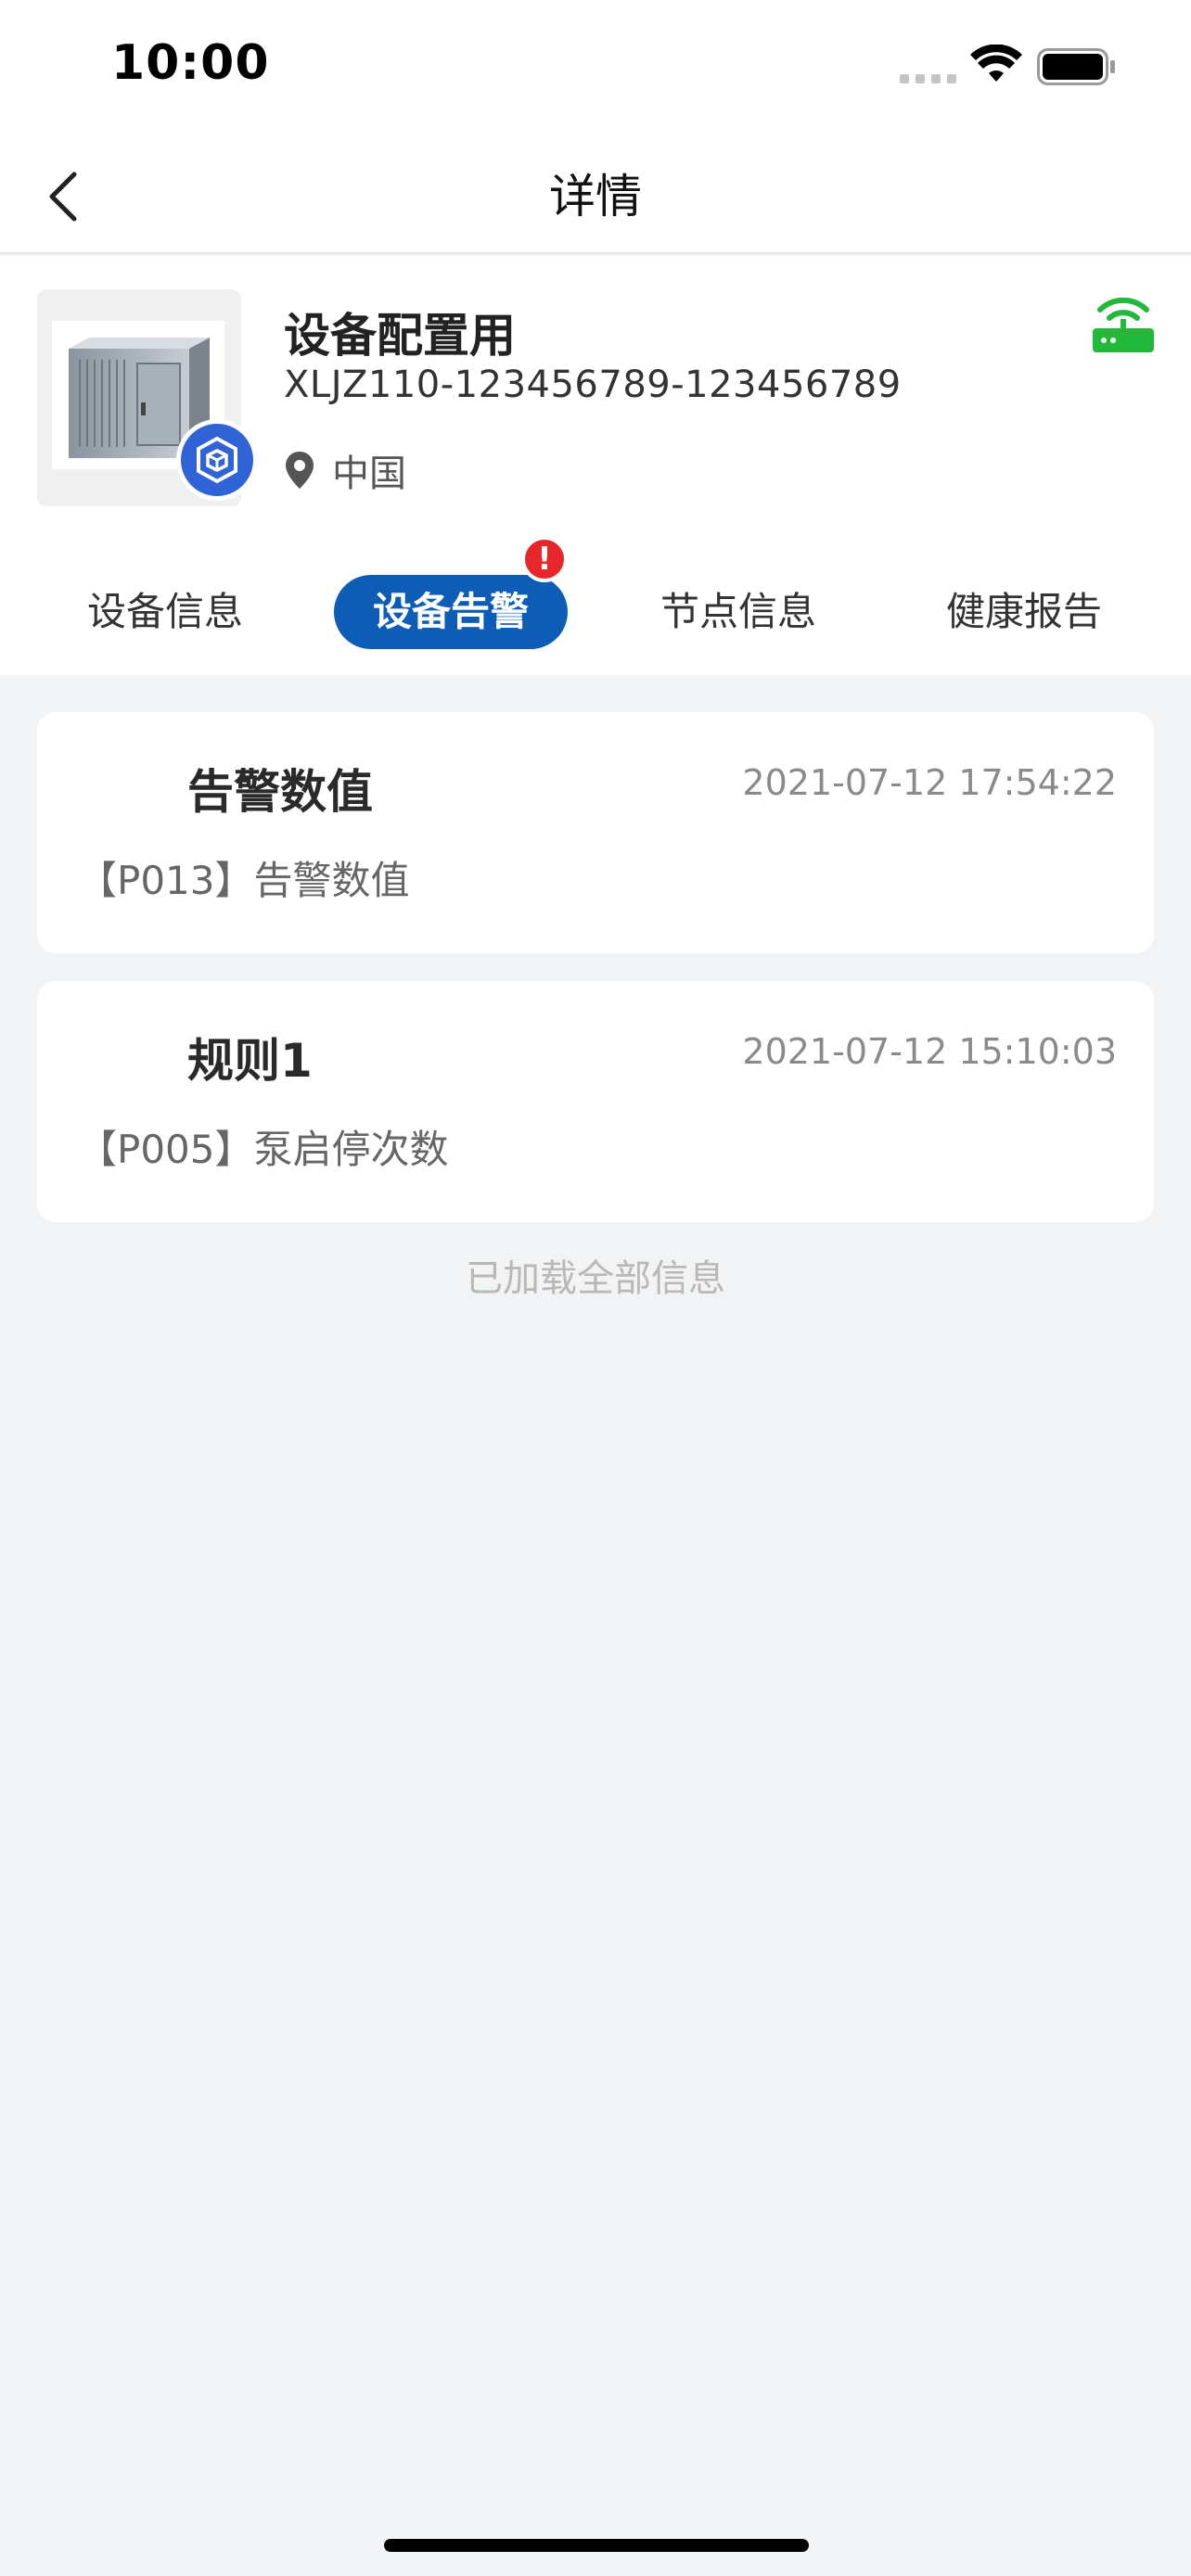 The width and height of the screenshot is (1191, 2576). Describe the element at coordinates (595, 69) in the screenshot. I see `status-bar: 10:00` at that location.